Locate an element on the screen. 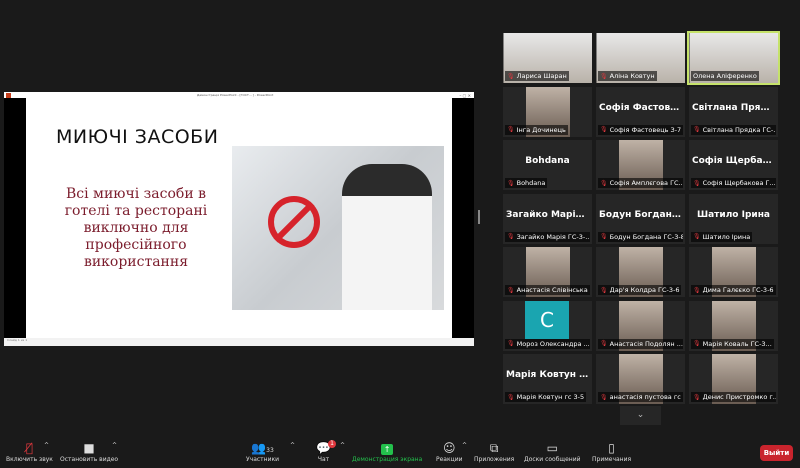  participant-tile: 🎙 Аліна Ковтун is located at coordinates (640, 58).